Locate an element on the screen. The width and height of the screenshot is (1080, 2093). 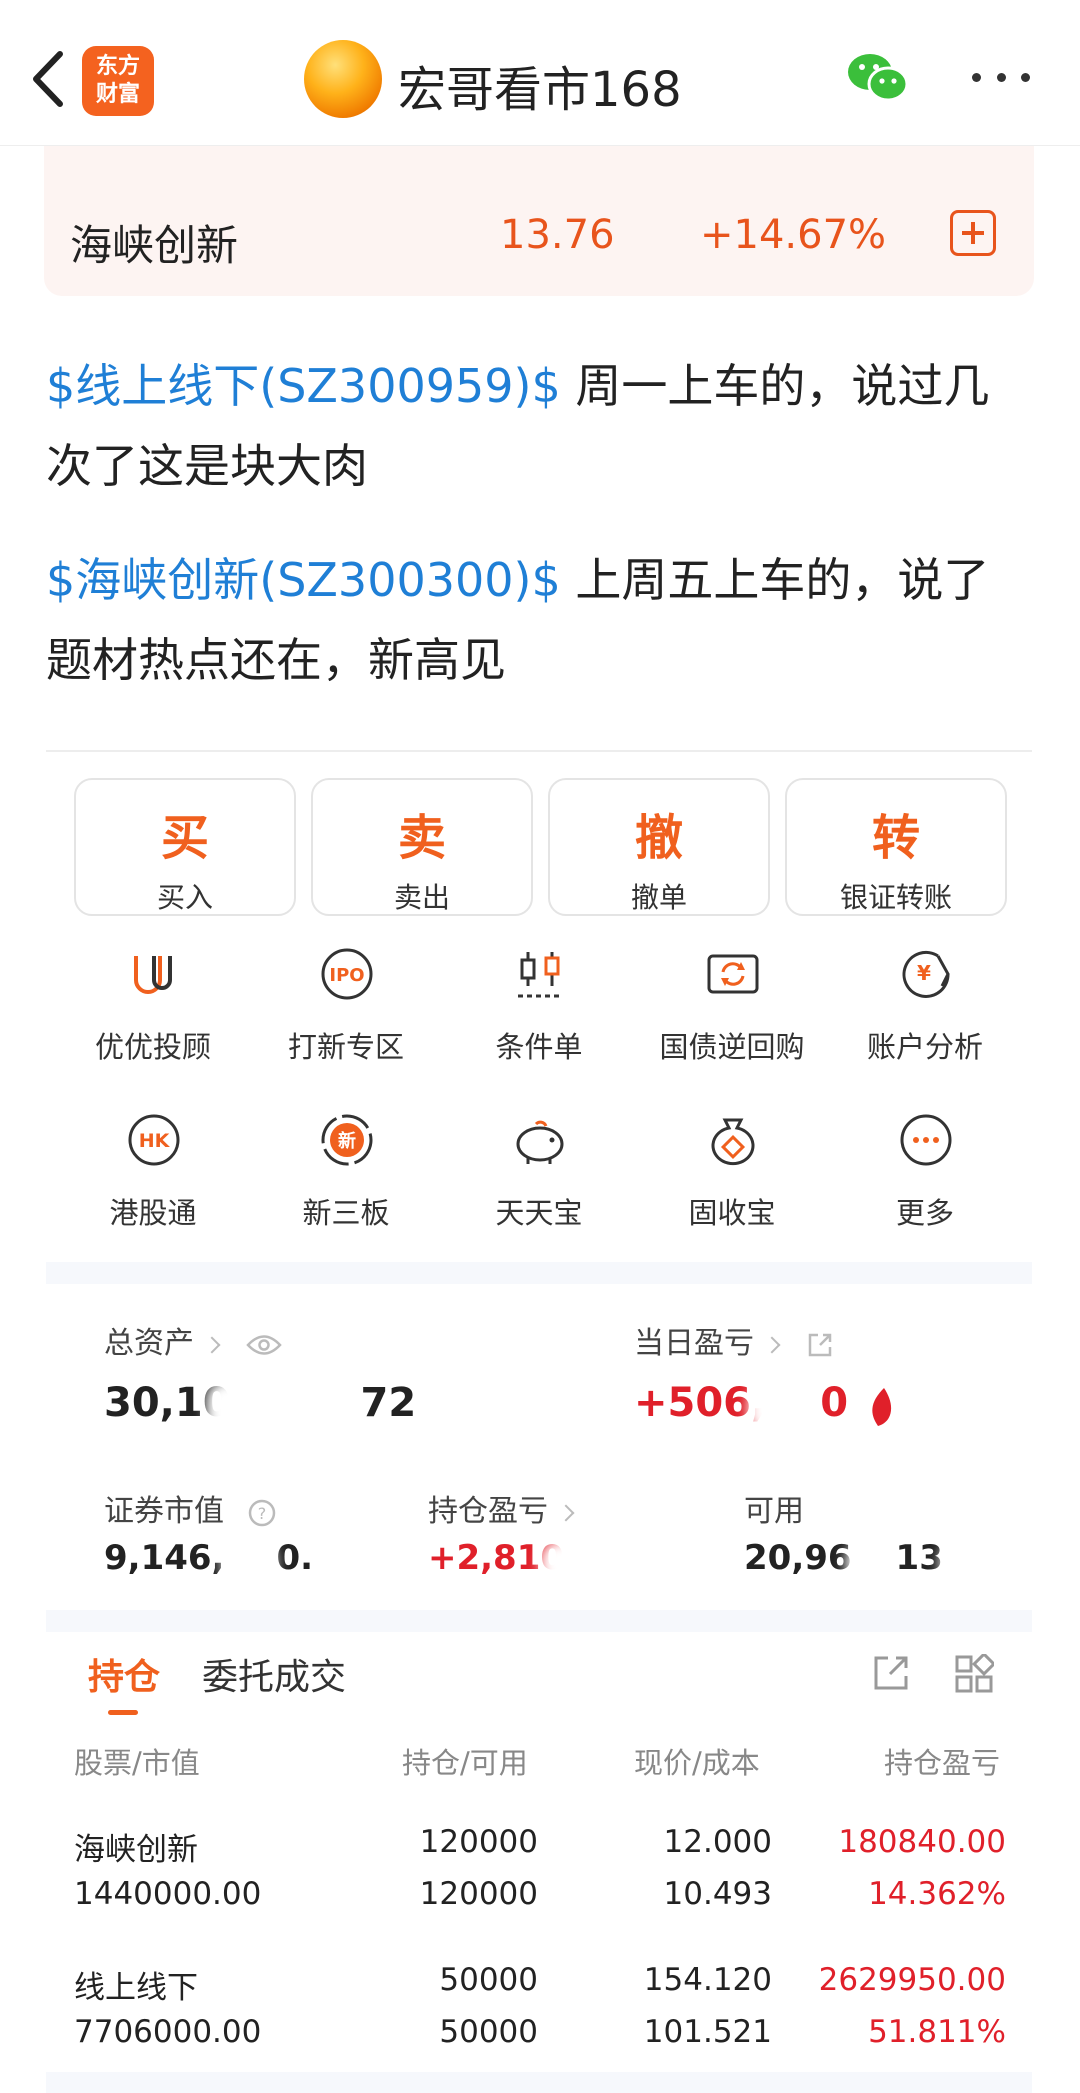
new-badge: 新 is located at coordinates (347, 1141).